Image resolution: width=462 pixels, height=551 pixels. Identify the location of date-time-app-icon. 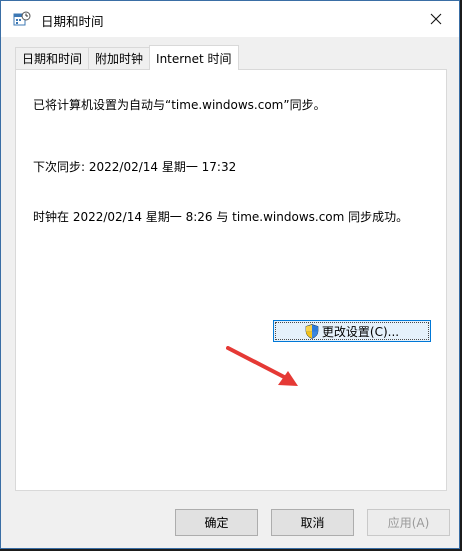
(22, 19).